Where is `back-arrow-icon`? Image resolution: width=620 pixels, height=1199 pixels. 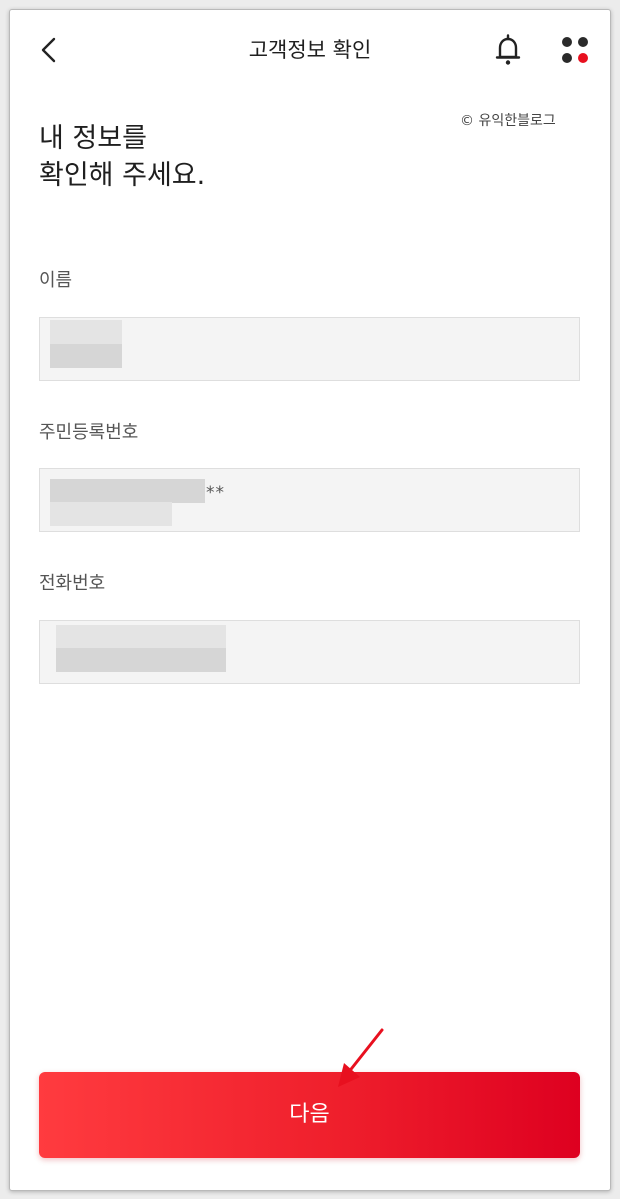
back-arrow-icon is located at coordinates (48, 50).